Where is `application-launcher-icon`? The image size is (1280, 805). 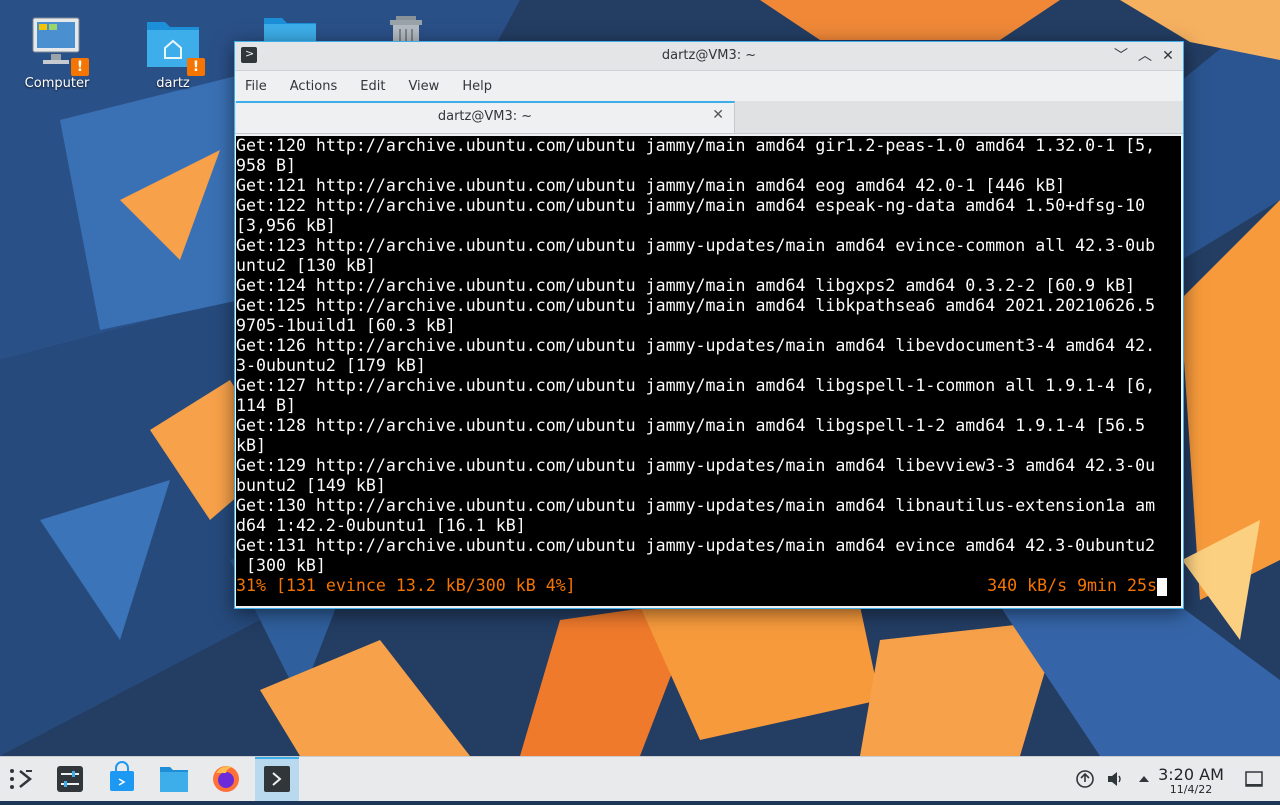 application-launcher-icon is located at coordinates (21, 779).